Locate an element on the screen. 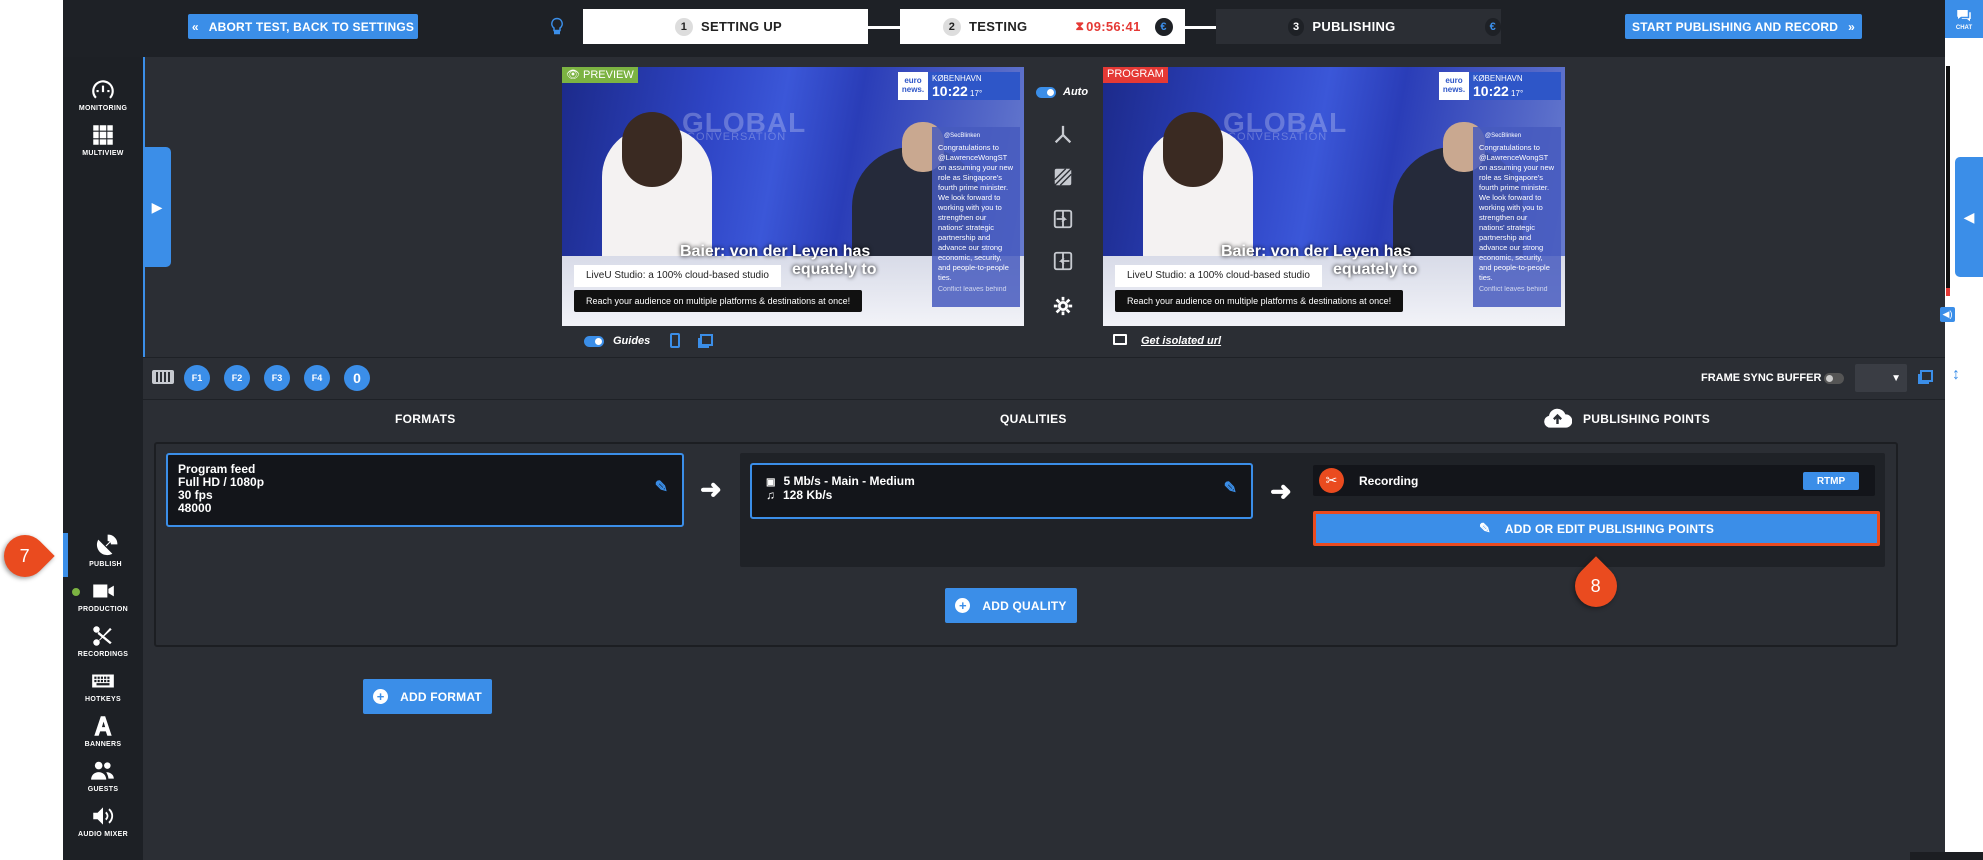 The width and height of the screenshot is (1983, 860). presenter-head is located at coordinates (1193, 149).